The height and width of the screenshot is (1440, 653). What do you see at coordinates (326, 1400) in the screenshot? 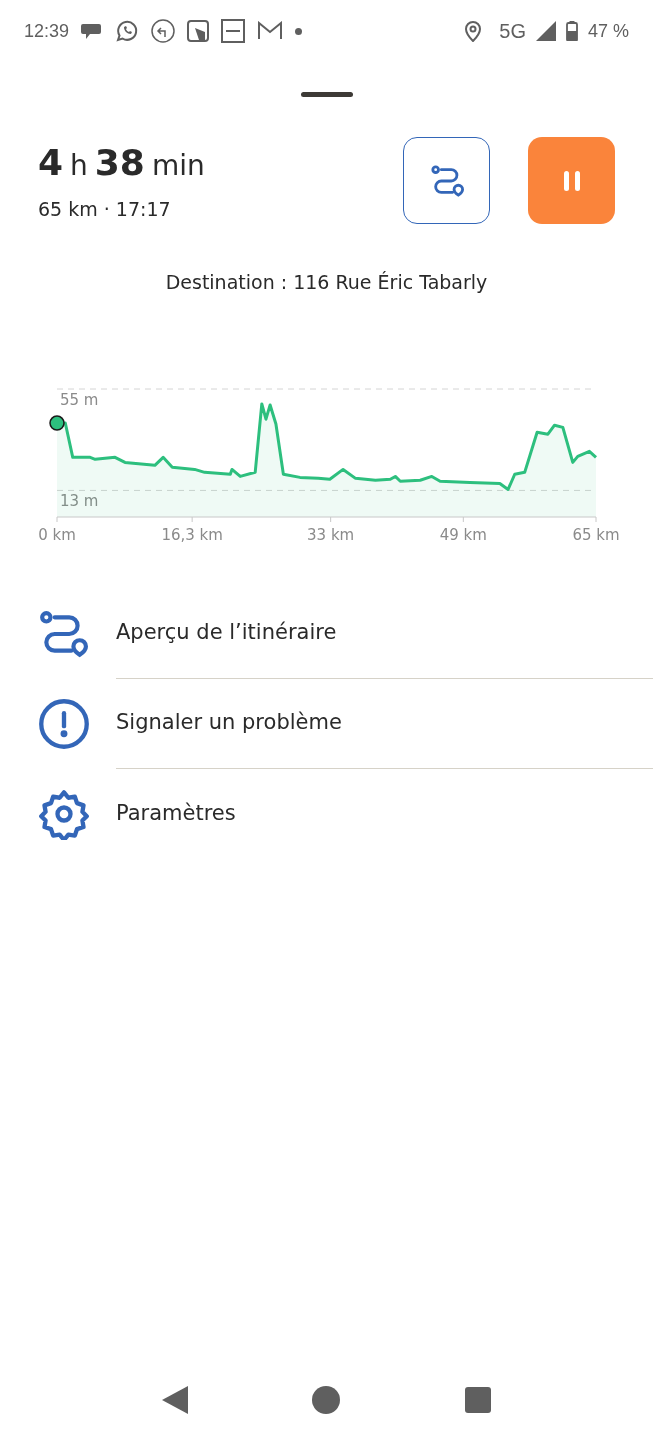
I see `home-icon` at bounding box center [326, 1400].